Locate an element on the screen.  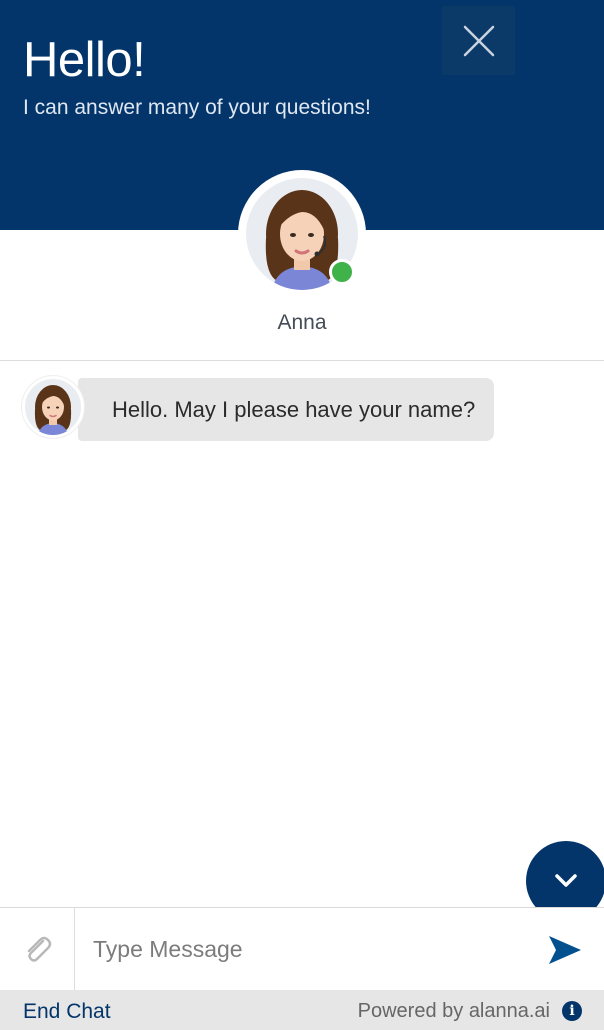
send-icon is located at coordinates (565, 950).